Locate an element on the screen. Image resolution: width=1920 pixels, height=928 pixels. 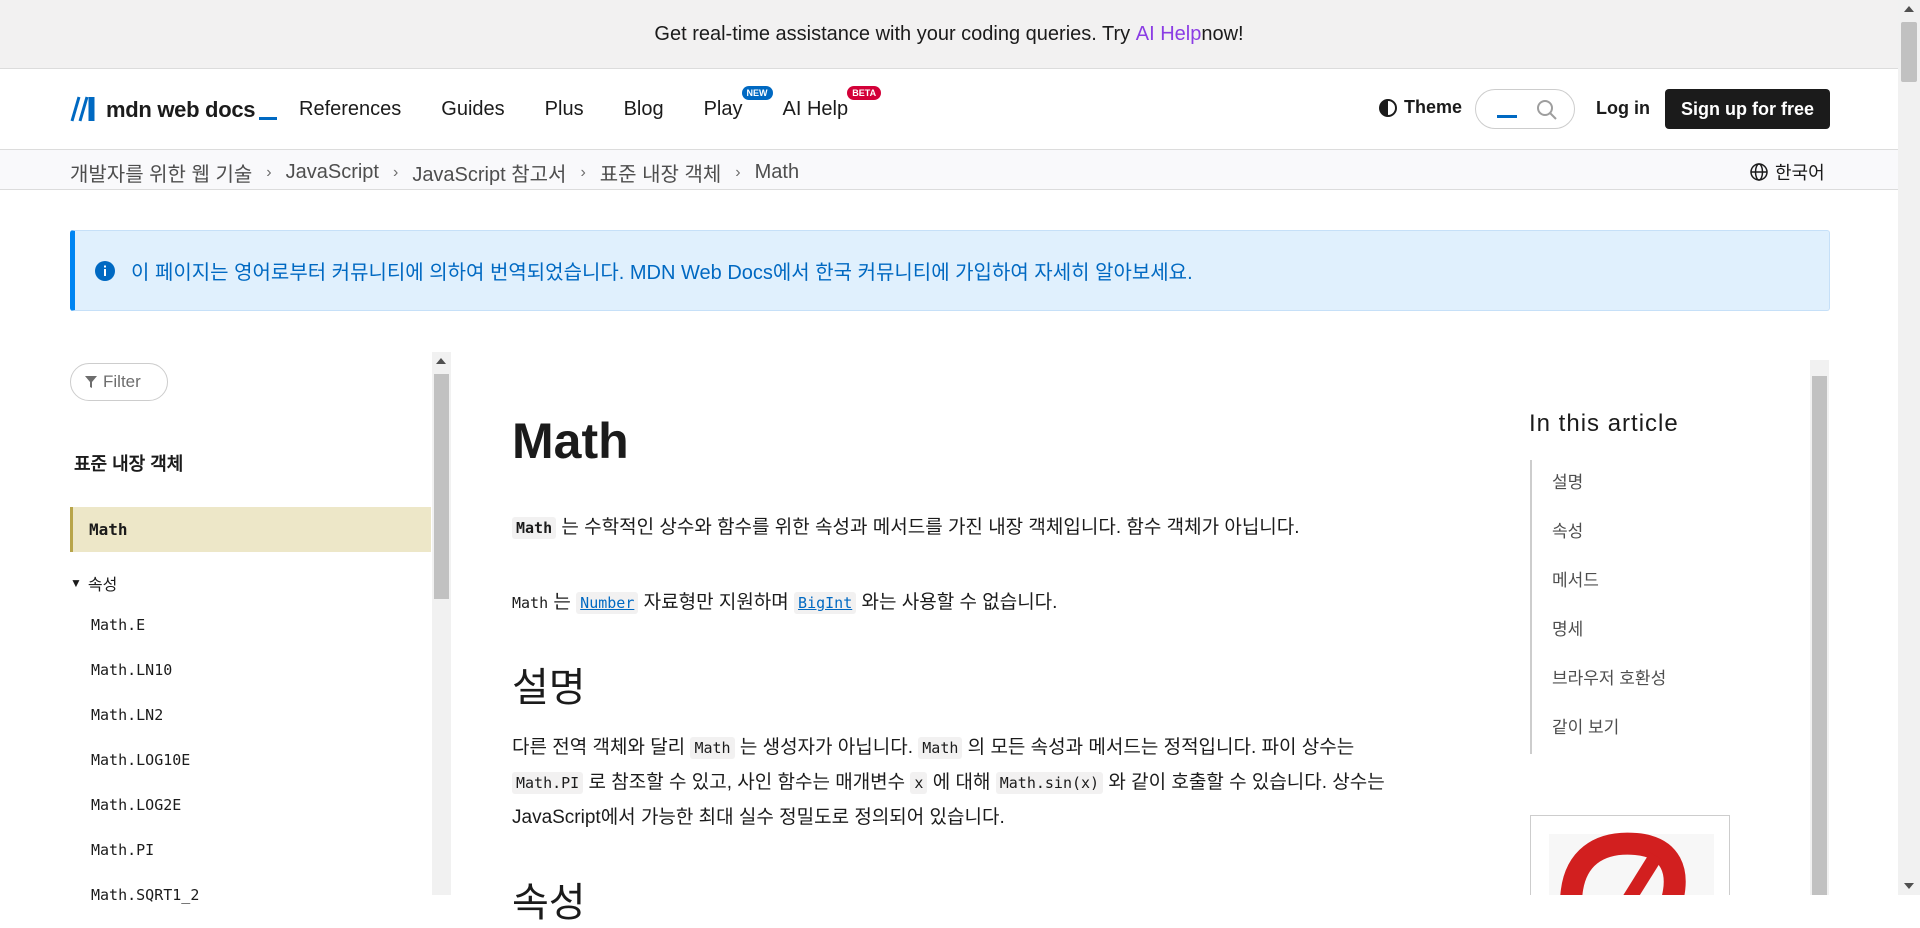
note-text: 와는 사용할 수 없습니다. is located at coordinates (957, 602).